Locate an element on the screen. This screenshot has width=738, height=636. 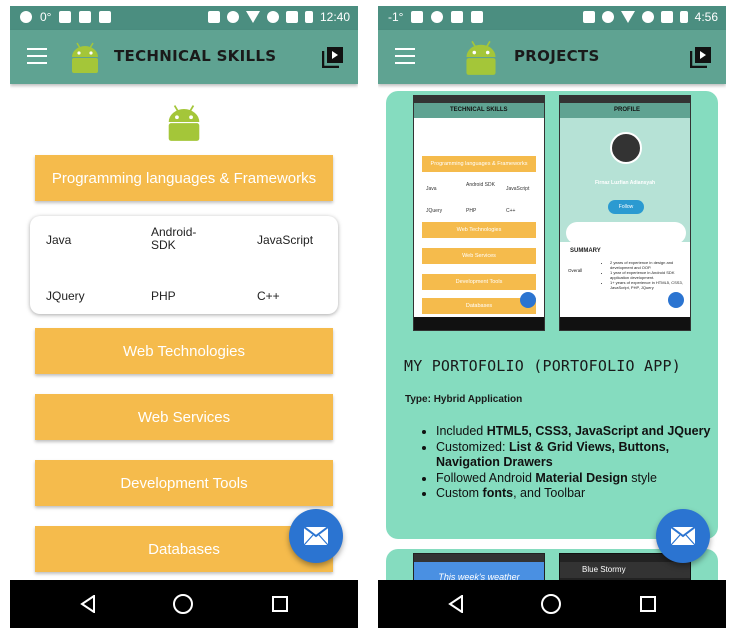
weather-text: This week's weather is located at coordinates (479, 576).